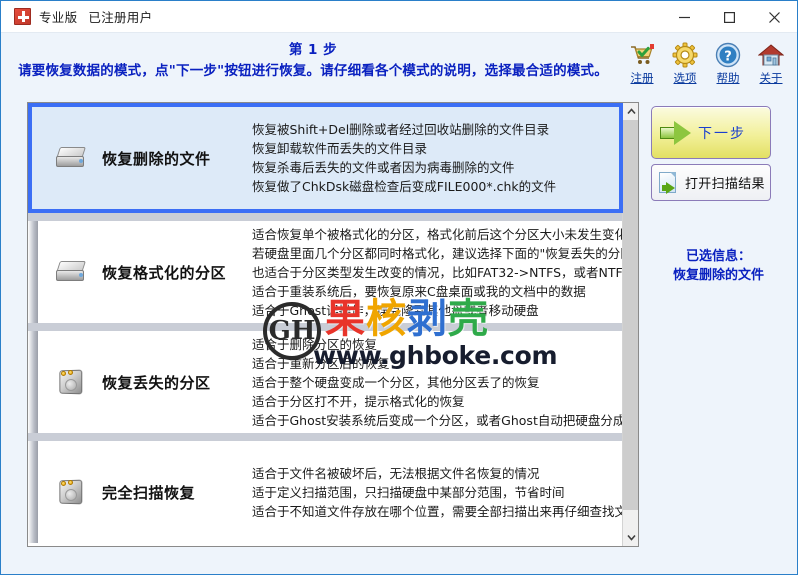  Describe the element at coordinates (396, 473) in the screenshot. I see `mode-desc-line: 适合于文件名被破坏后，无法根据文件名恢复的情况` at that location.